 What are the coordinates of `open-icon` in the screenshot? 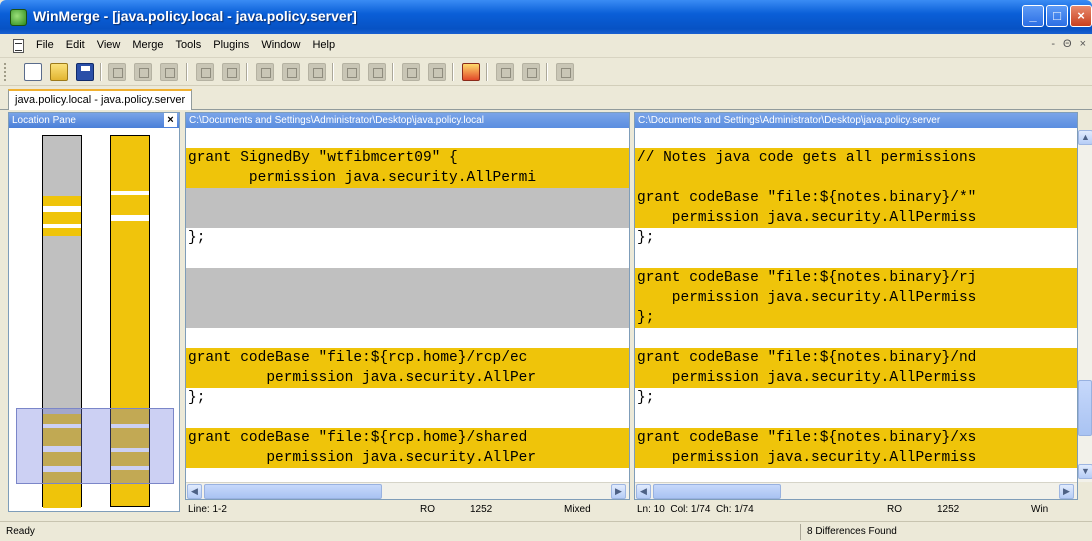 It's located at (59, 72).